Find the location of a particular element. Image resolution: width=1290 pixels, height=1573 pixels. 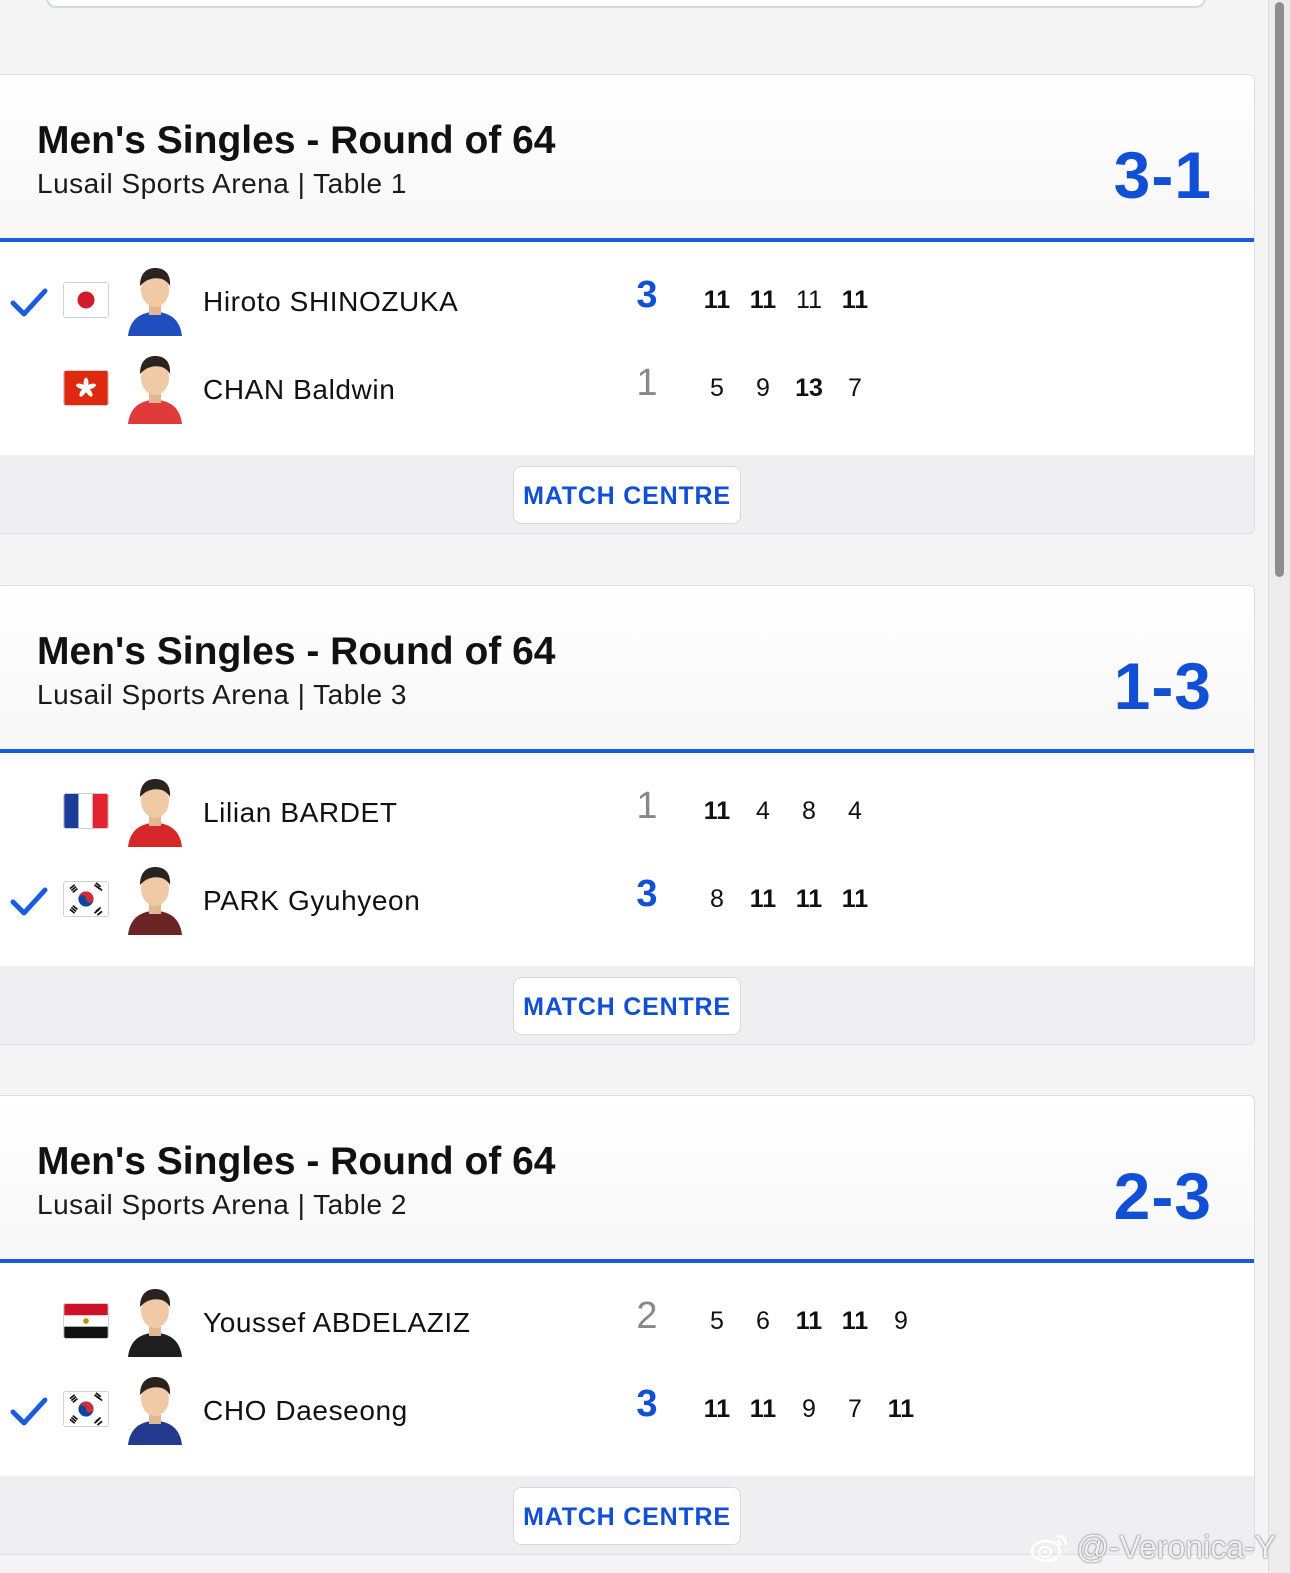

japan-flag-icon is located at coordinates (86, 300).